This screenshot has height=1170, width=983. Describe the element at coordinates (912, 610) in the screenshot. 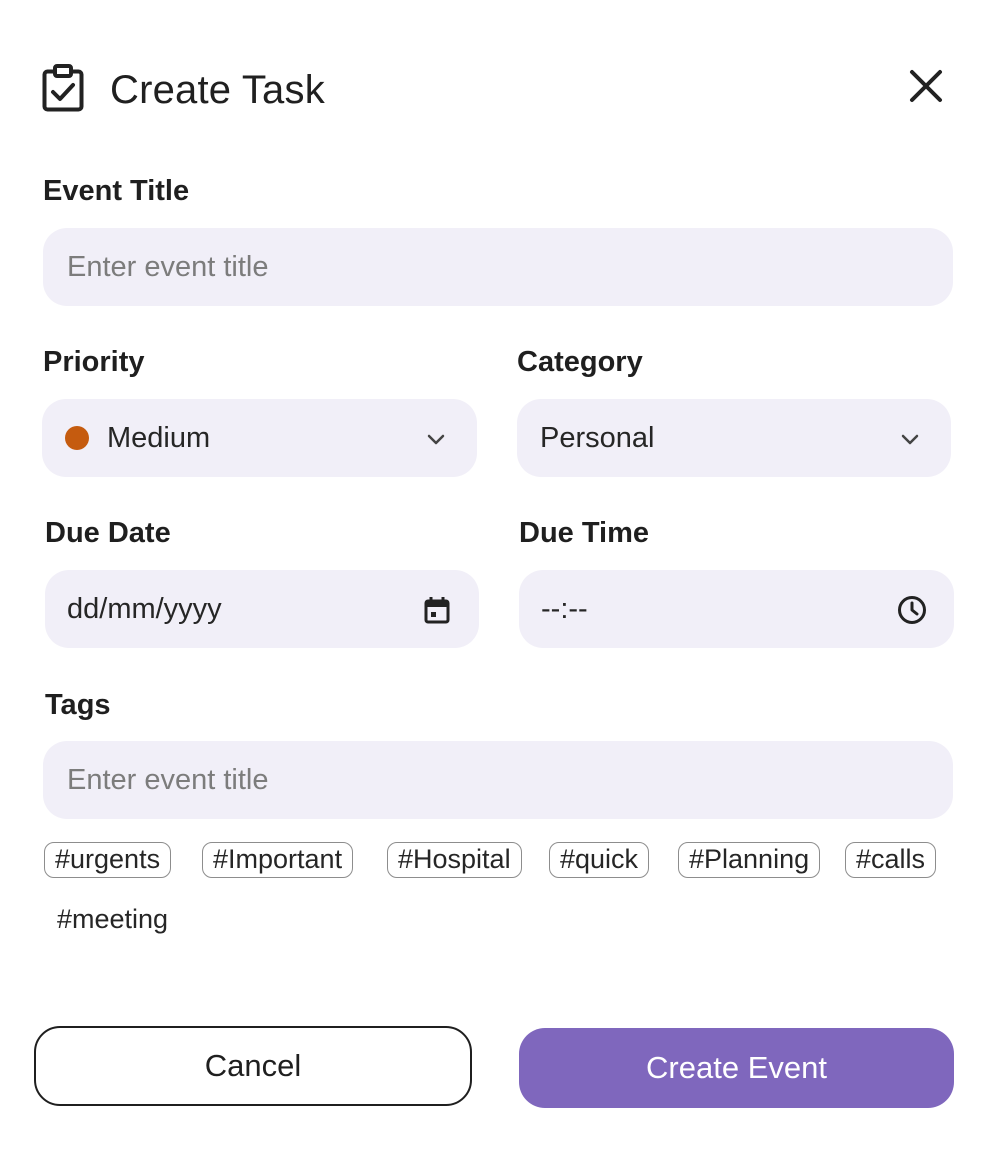

I see `clock-icon` at that location.